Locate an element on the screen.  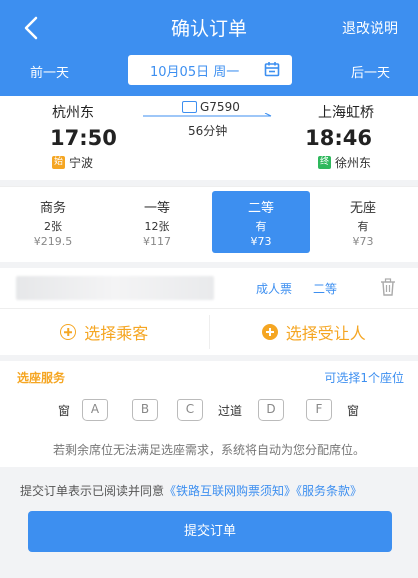
seat-service-note: 若剩余席位无法满足选座需求，系统将自动为您分配席位。 is located at coordinates (208, 450).